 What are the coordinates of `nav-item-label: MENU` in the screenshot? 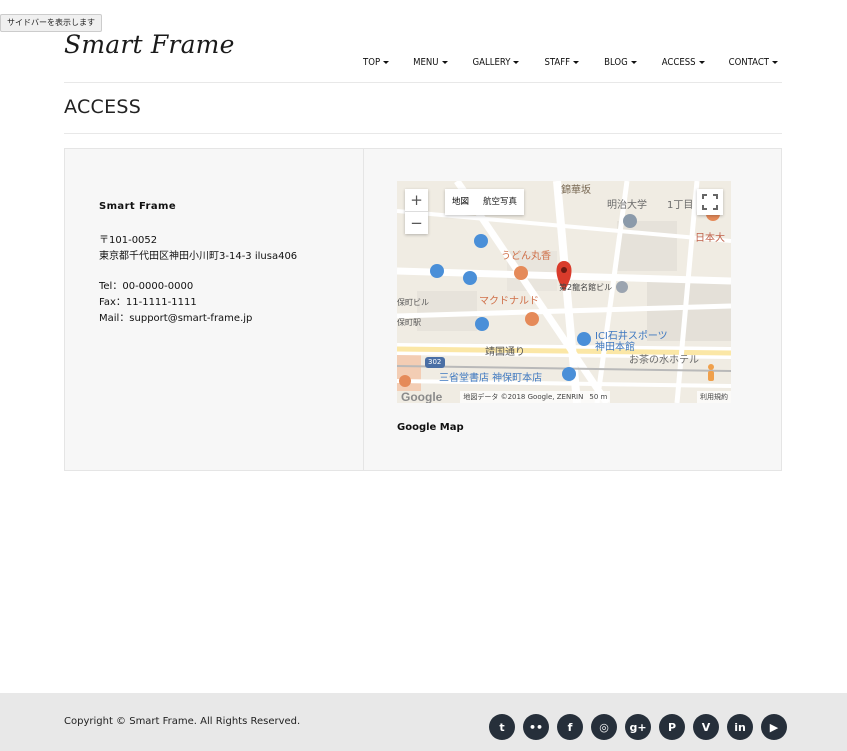 It's located at (426, 62).